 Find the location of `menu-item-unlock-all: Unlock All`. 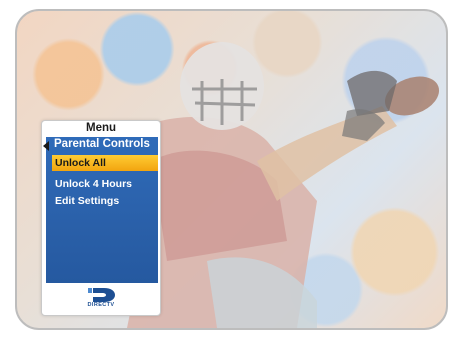

menu-item-unlock-all: Unlock All is located at coordinates (105, 163).